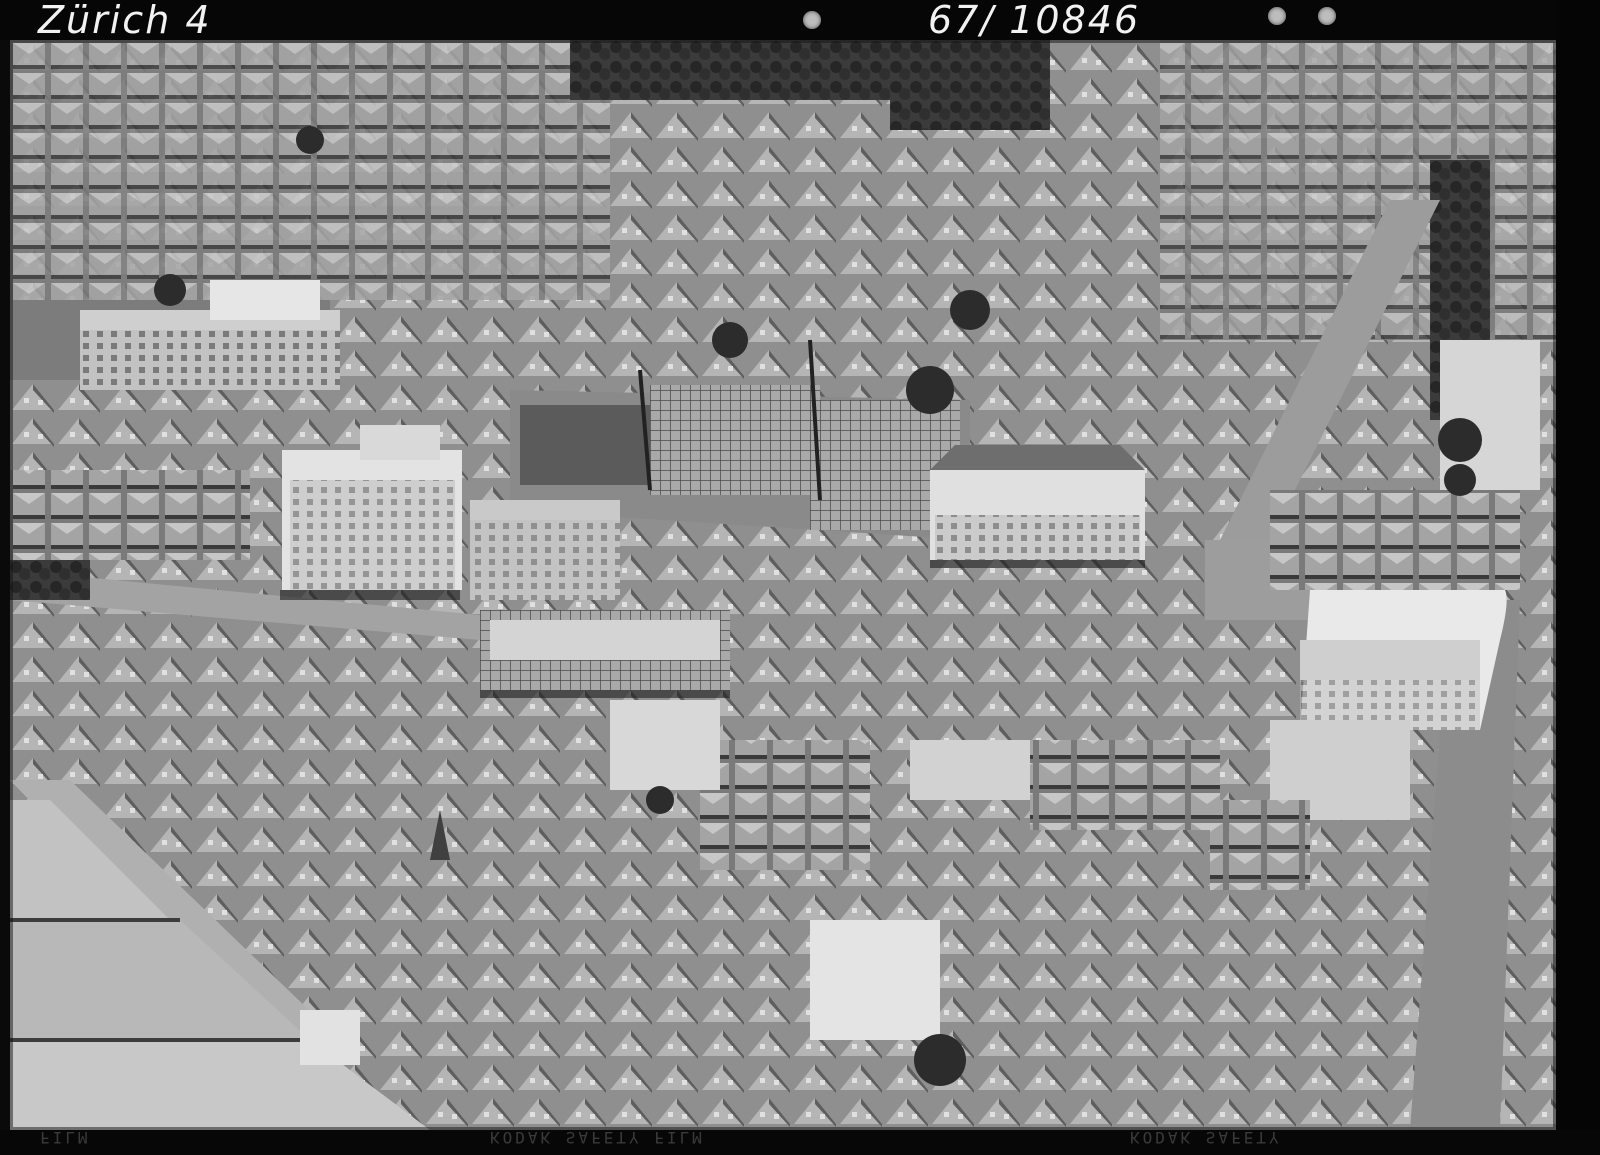 This screenshot has width=1600, height=1155. Describe the element at coordinates (125, 21) in the screenshot. I see `handwritten-place-label: Zürich 4` at that location.